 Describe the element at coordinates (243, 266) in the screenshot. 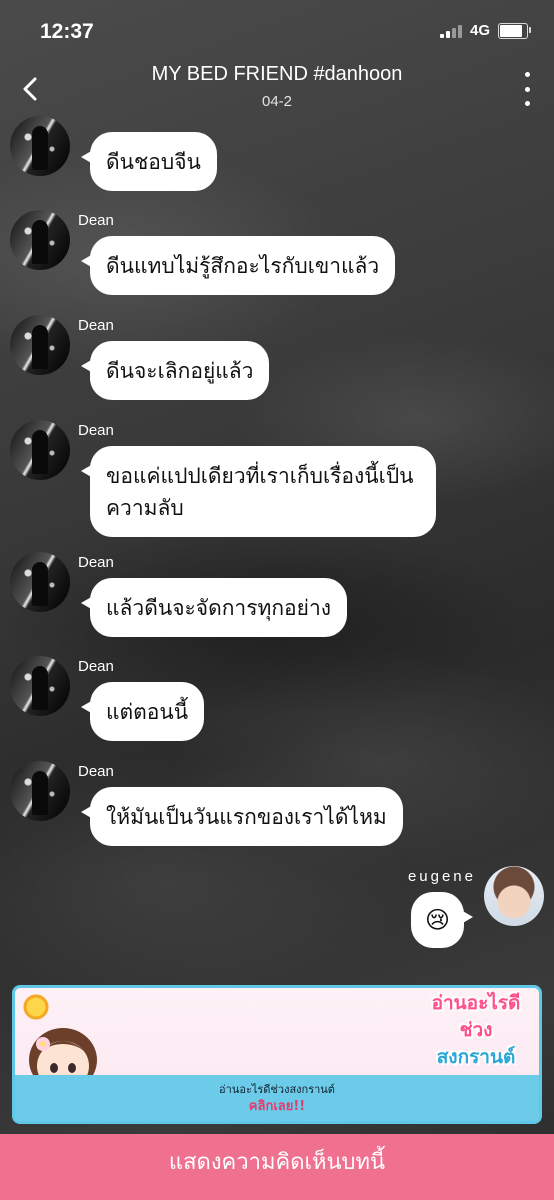

I see `message-text: ดีนแทบไม่รู้สึกอะไรกับเขาแล้ว` at that location.